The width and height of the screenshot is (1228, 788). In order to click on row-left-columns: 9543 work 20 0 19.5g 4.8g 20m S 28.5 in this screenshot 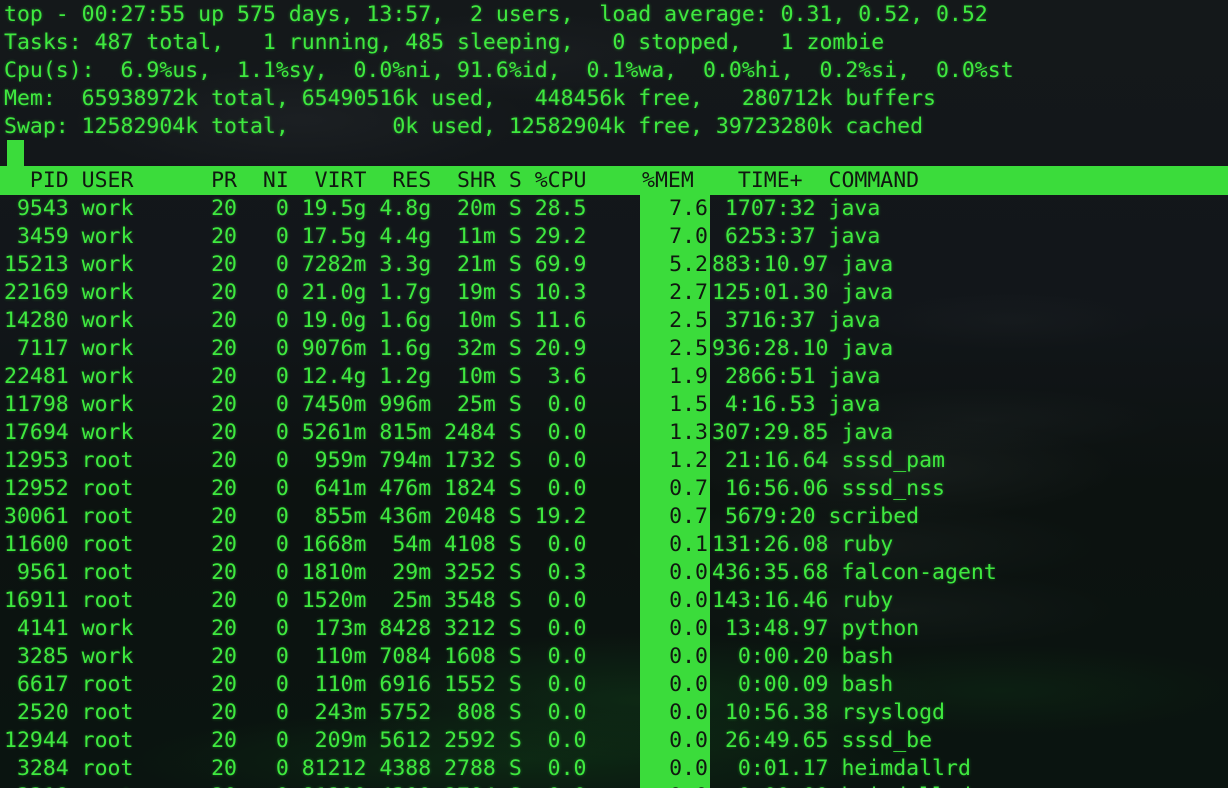, I will do `click(295, 208)`.